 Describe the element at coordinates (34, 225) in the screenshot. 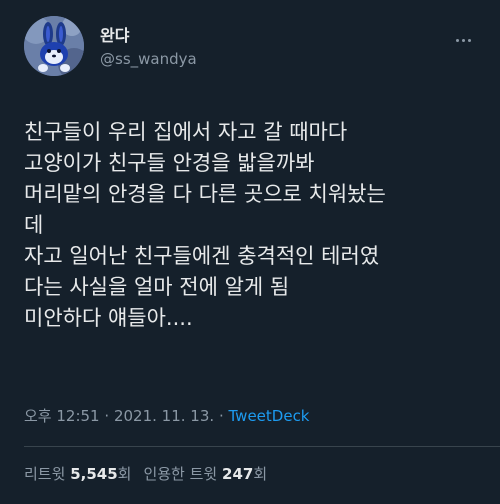

I see `tweet-text-line: 데` at that location.